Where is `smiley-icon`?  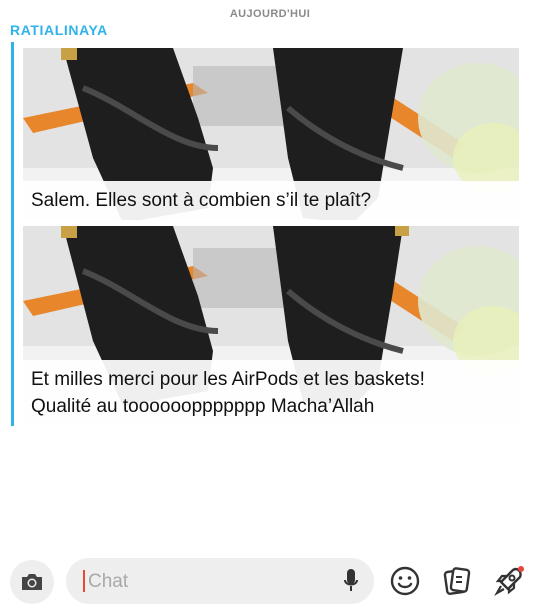 smiley-icon is located at coordinates (405, 581).